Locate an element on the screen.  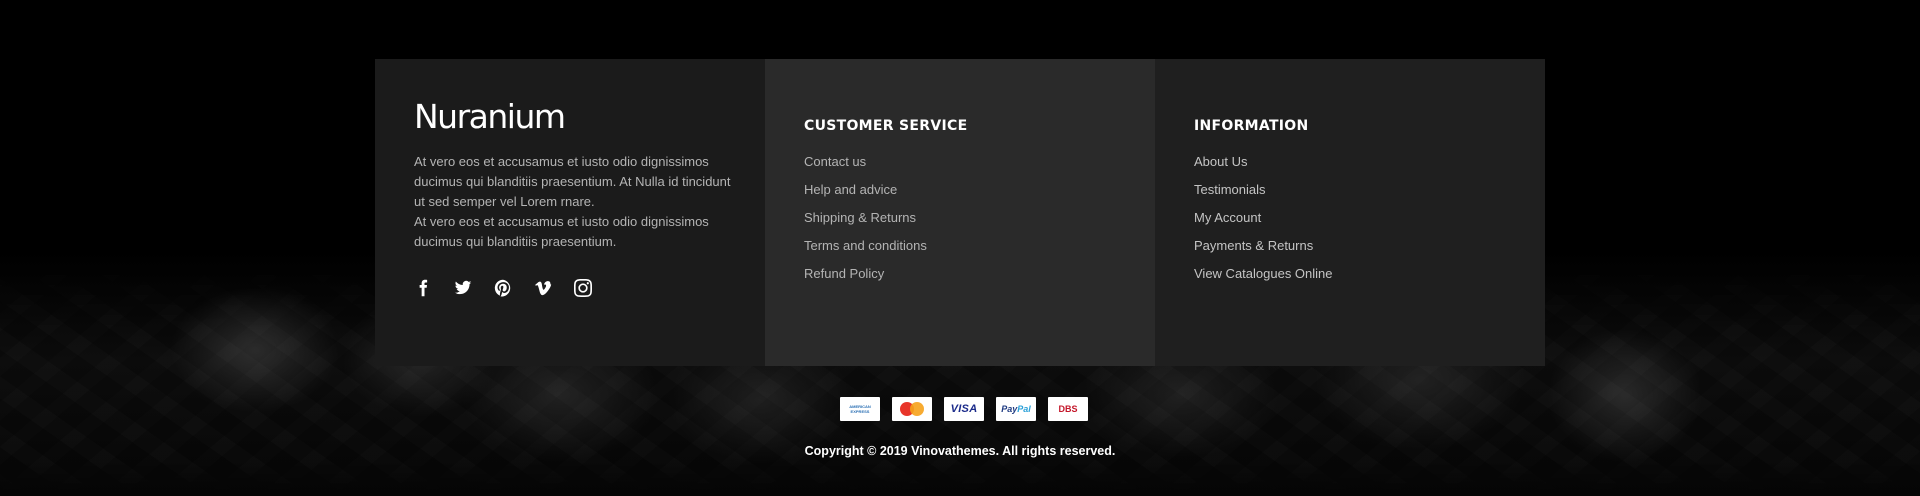
payment-methods: AMERICAN EXPRESS VISA PayPal DBS is located at coordinates (964, 409).